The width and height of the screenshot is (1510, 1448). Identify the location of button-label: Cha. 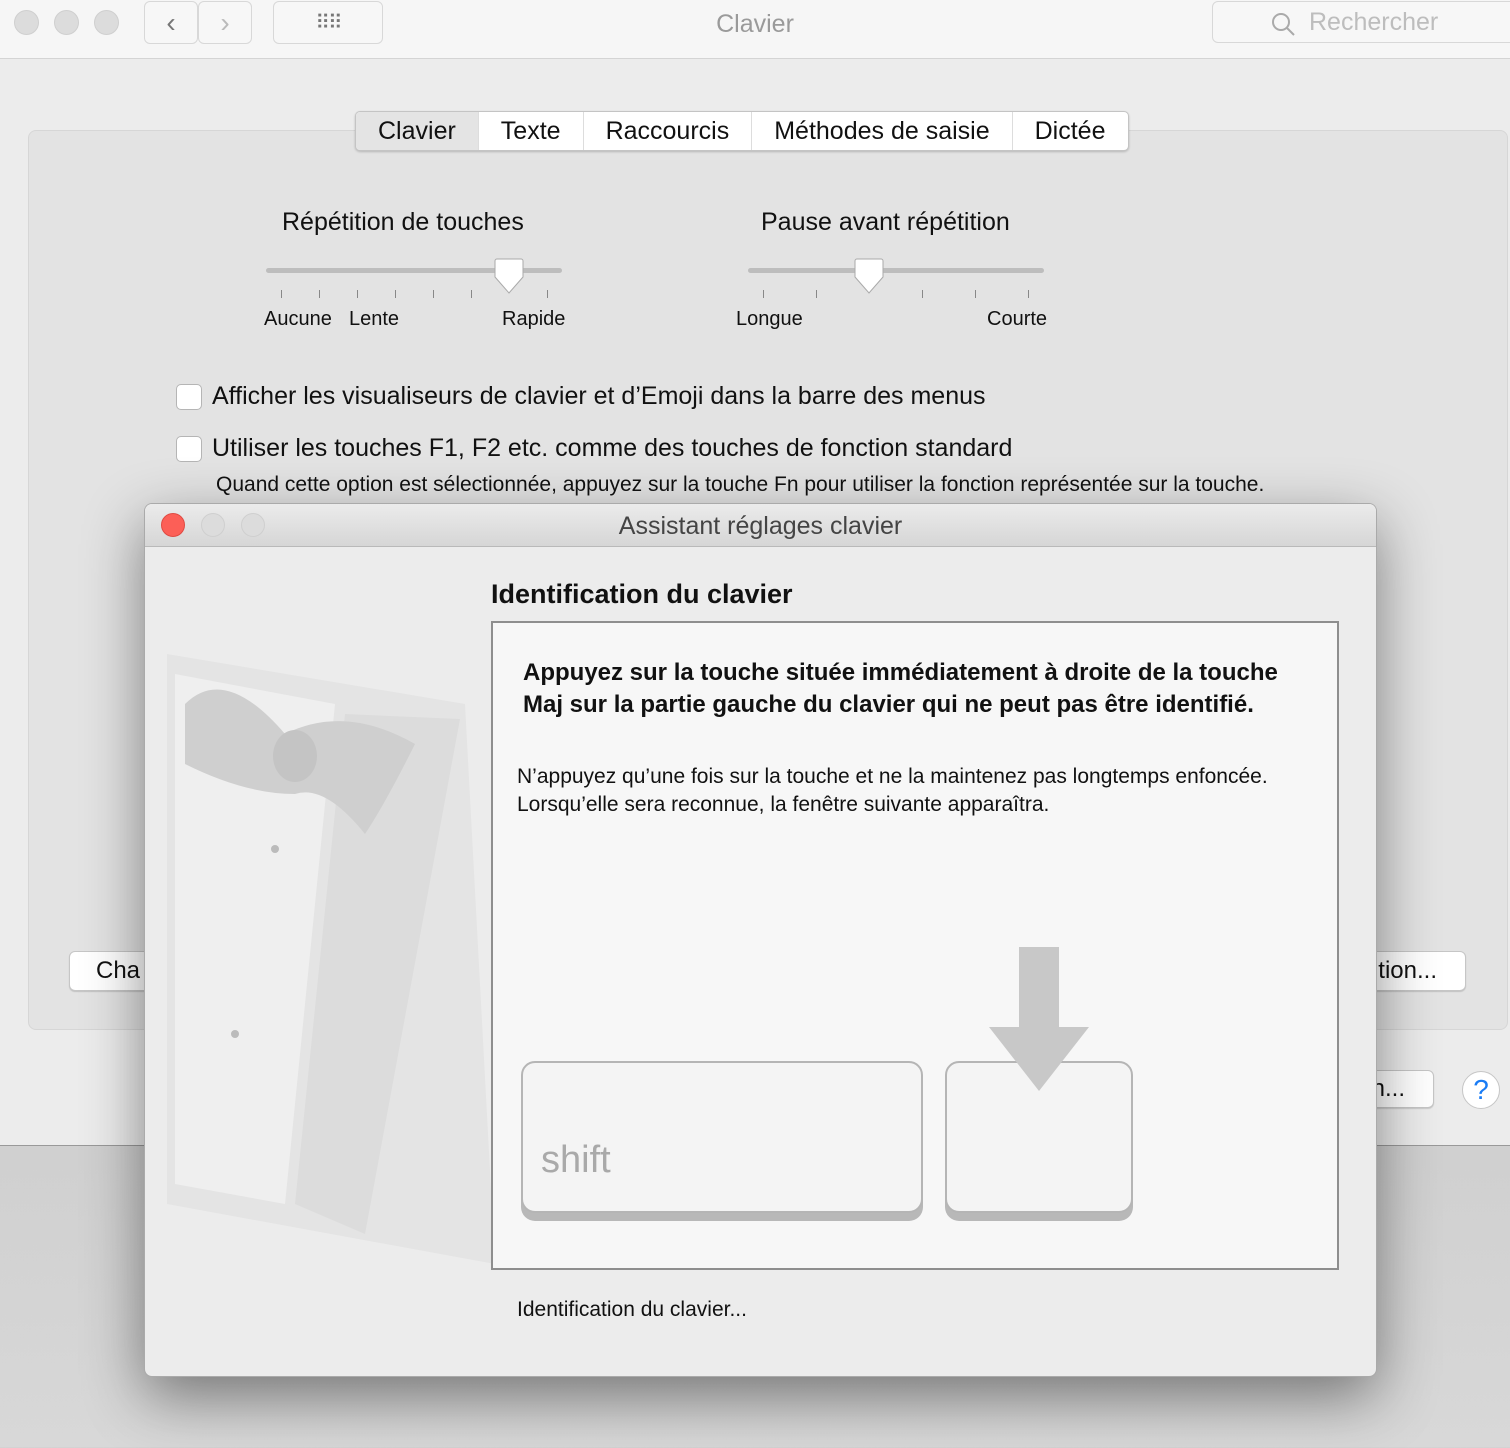
(118, 970).